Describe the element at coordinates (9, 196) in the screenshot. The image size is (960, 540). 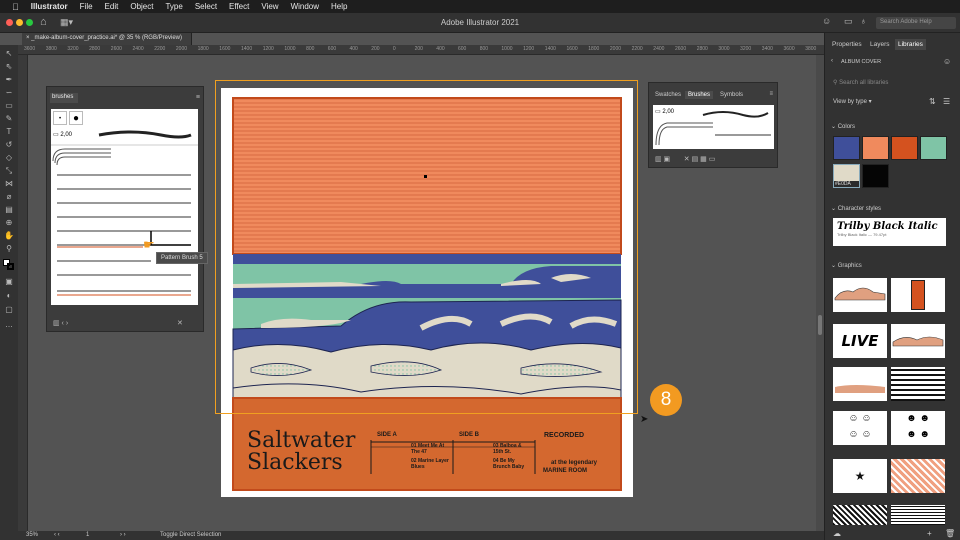
I see `eyedropper-tool-icon: ⌀` at that location.